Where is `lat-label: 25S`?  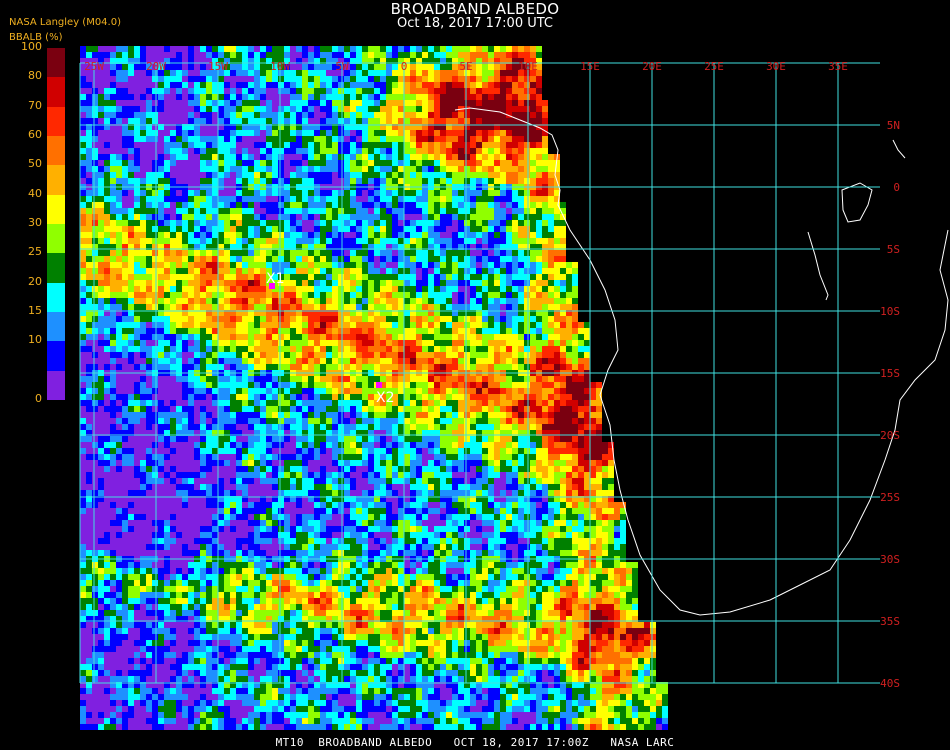
lat-label: 25S is located at coordinates (890, 497).